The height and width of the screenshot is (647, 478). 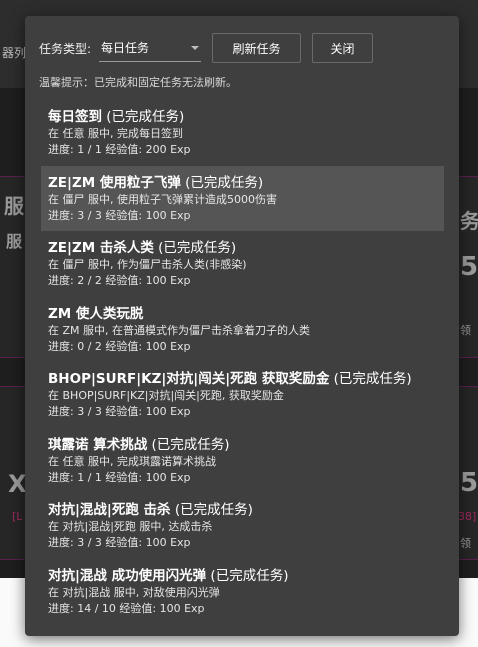 I want to click on task-title: 对抗|混战 成功使用闪光弹 (已完成任务), so click(x=246, y=576).